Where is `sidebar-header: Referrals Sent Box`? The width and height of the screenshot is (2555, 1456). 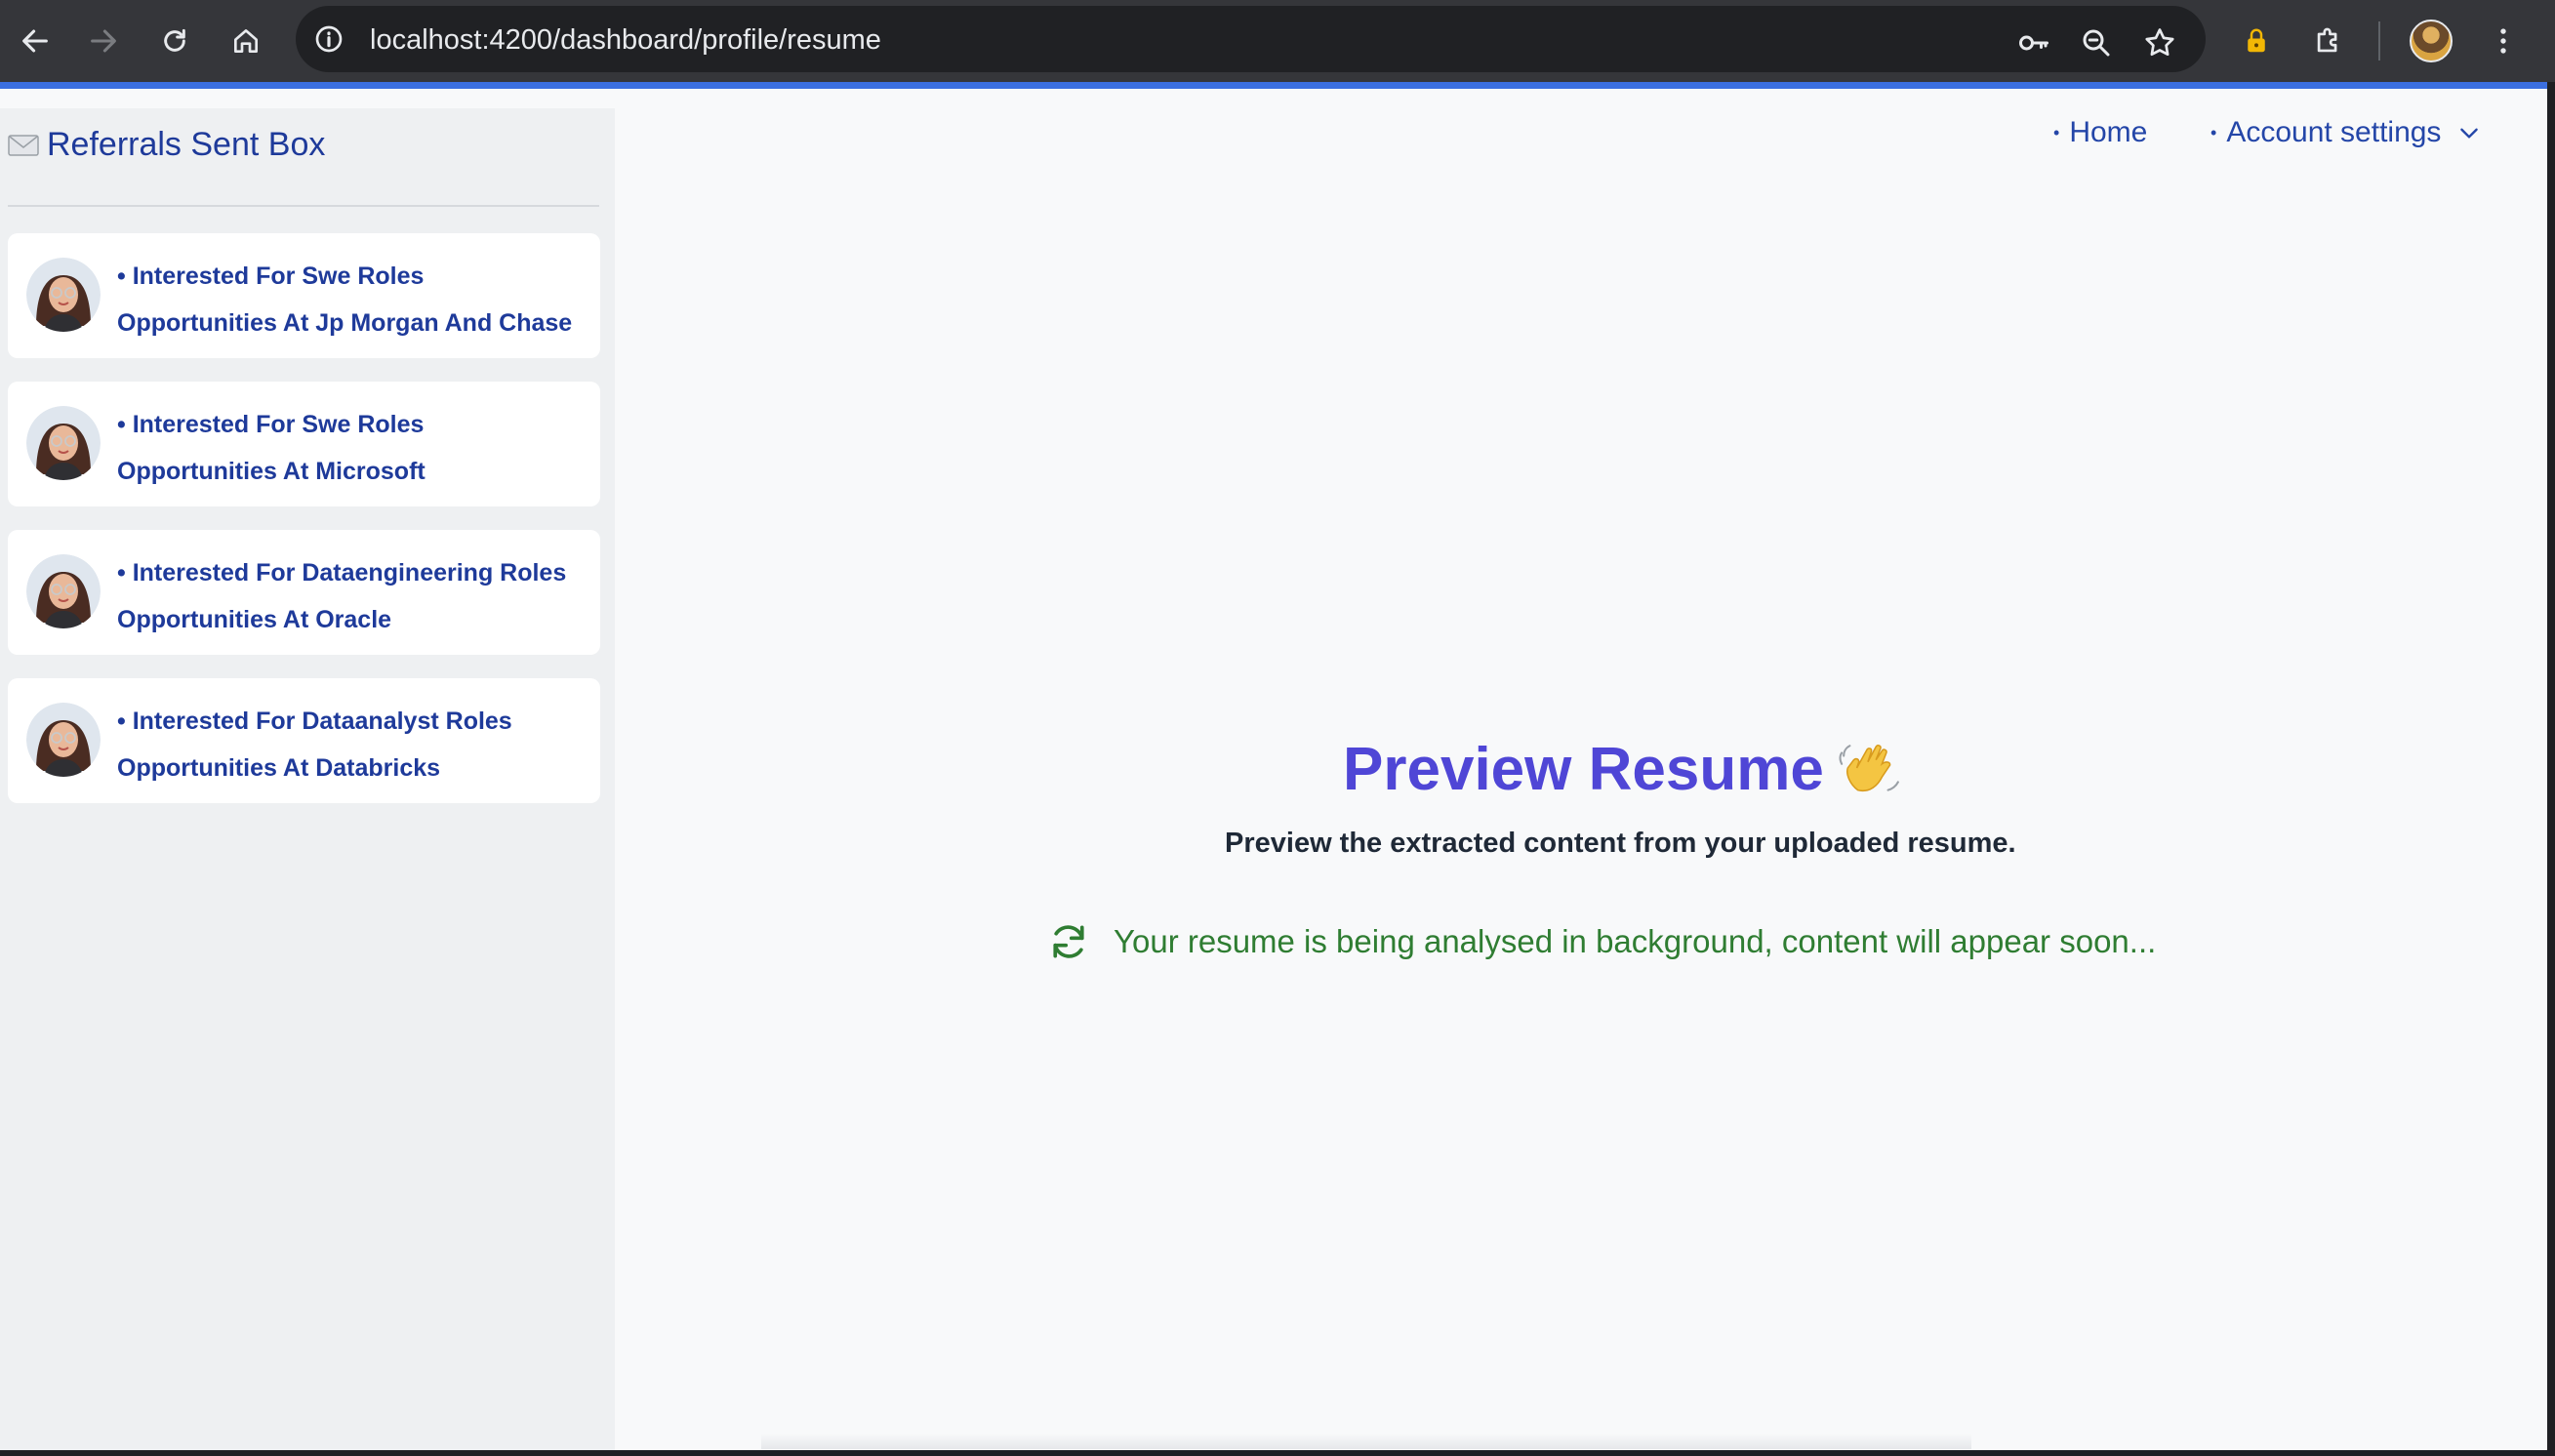
sidebar-header: Referrals Sent Box is located at coordinates (166, 145).